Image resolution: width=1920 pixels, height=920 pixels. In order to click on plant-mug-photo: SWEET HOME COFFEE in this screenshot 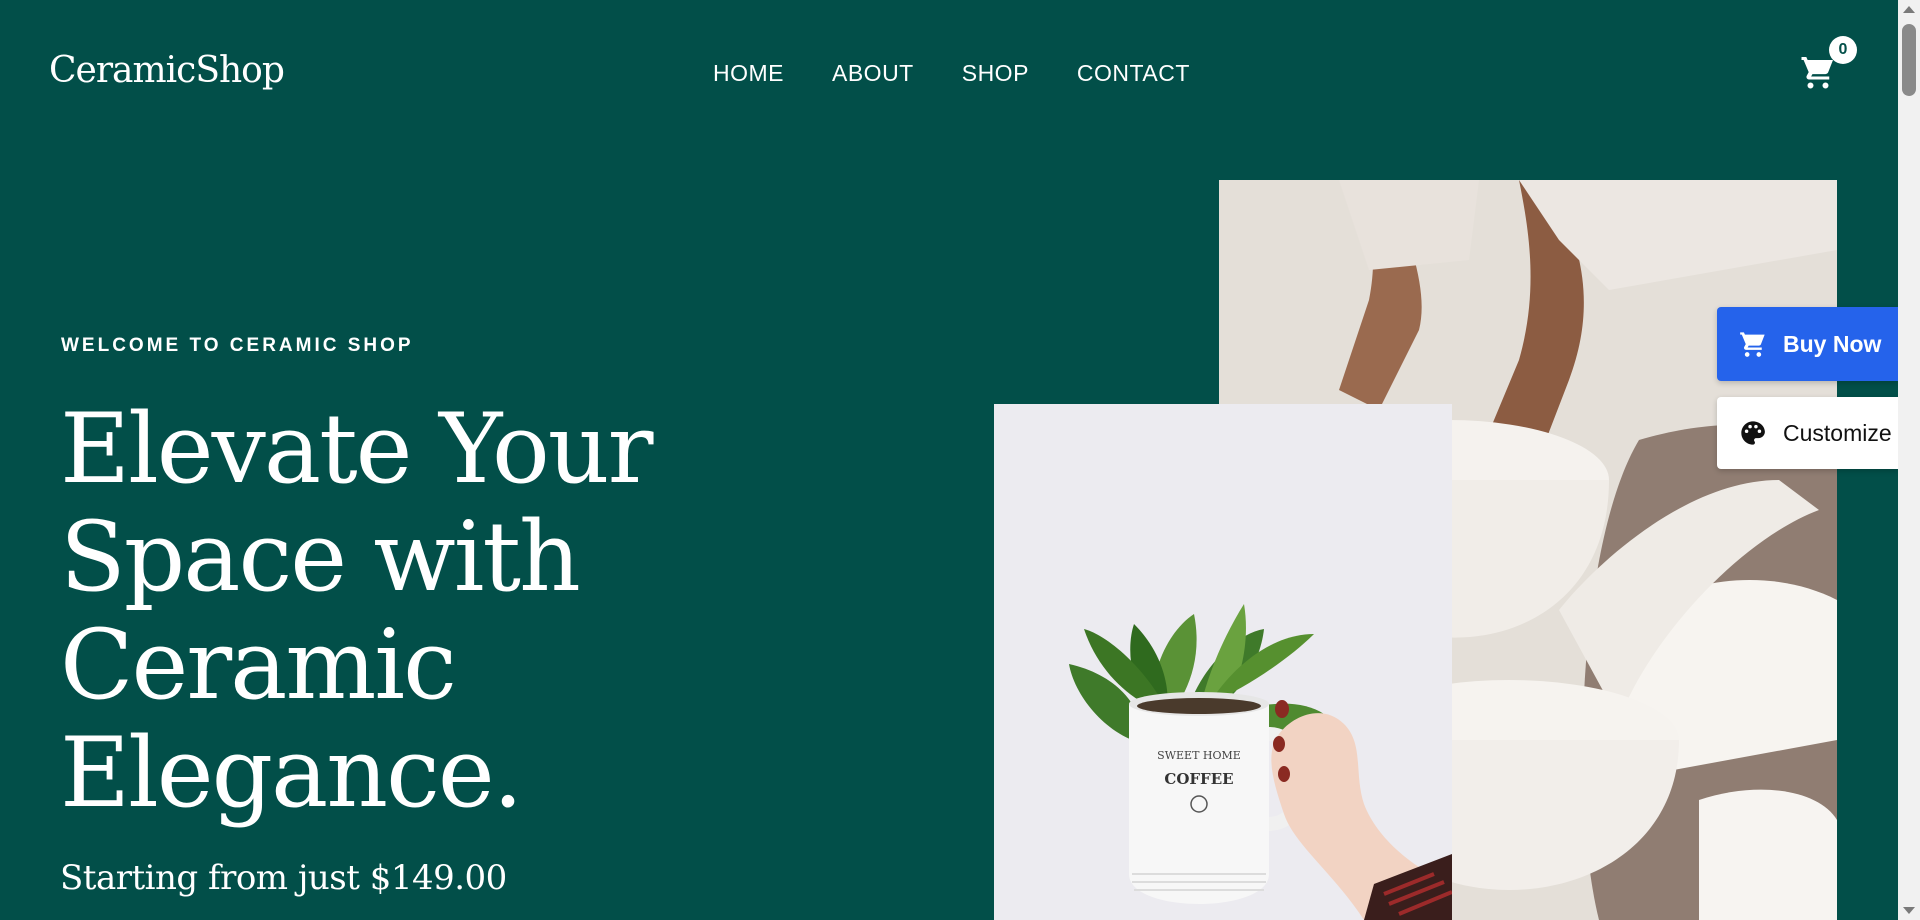, I will do `click(1223, 662)`.